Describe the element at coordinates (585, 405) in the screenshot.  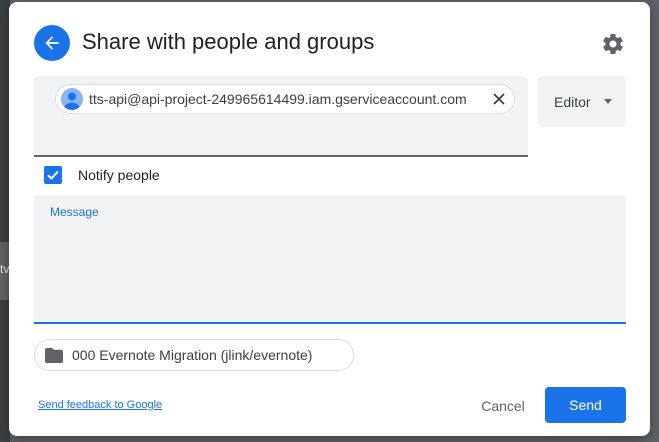
I see `send-button: Send` at that location.